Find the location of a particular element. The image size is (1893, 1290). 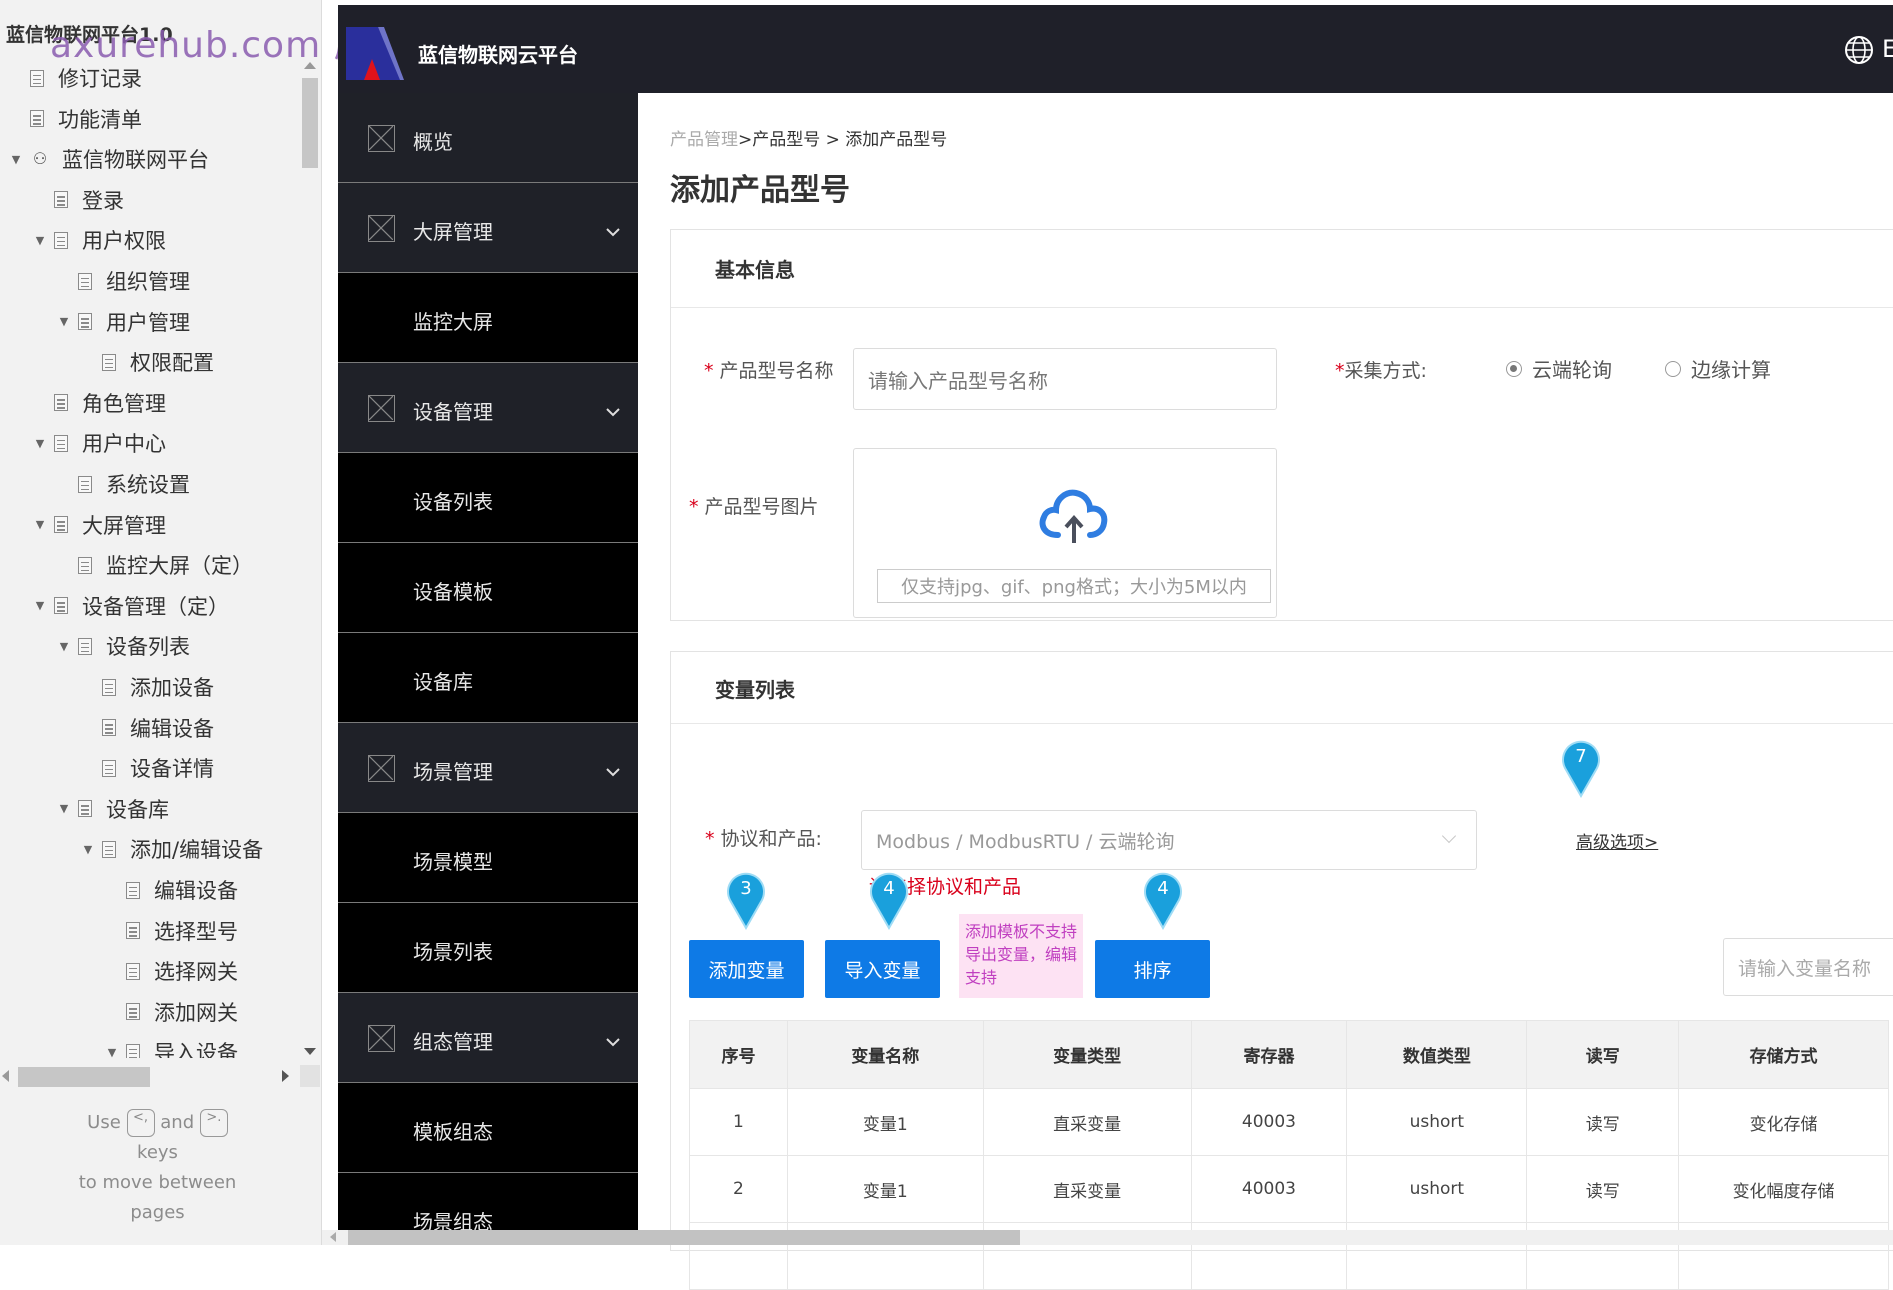

tree-item: 修订记录 is located at coordinates (75, 78).